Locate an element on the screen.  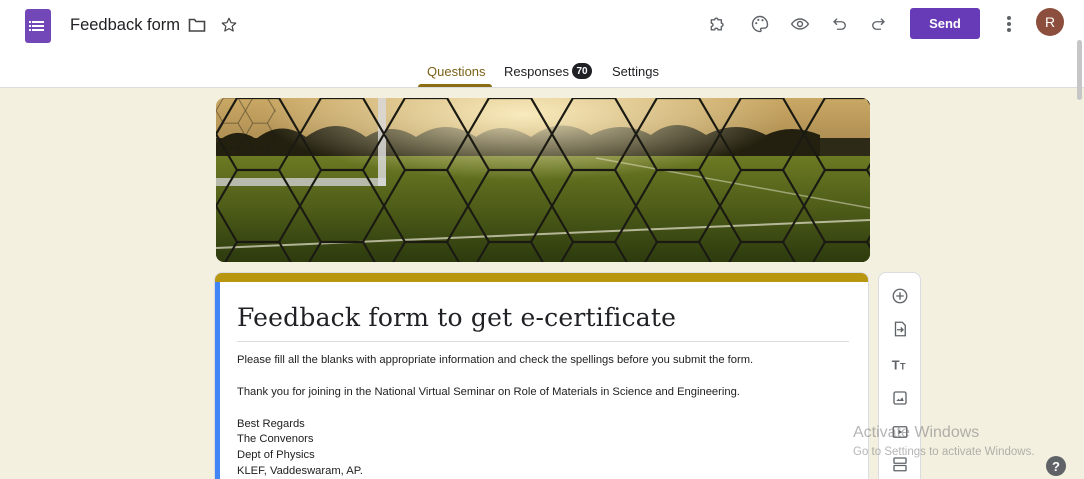
tab-settings: Settings is located at coordinates (635, 71).